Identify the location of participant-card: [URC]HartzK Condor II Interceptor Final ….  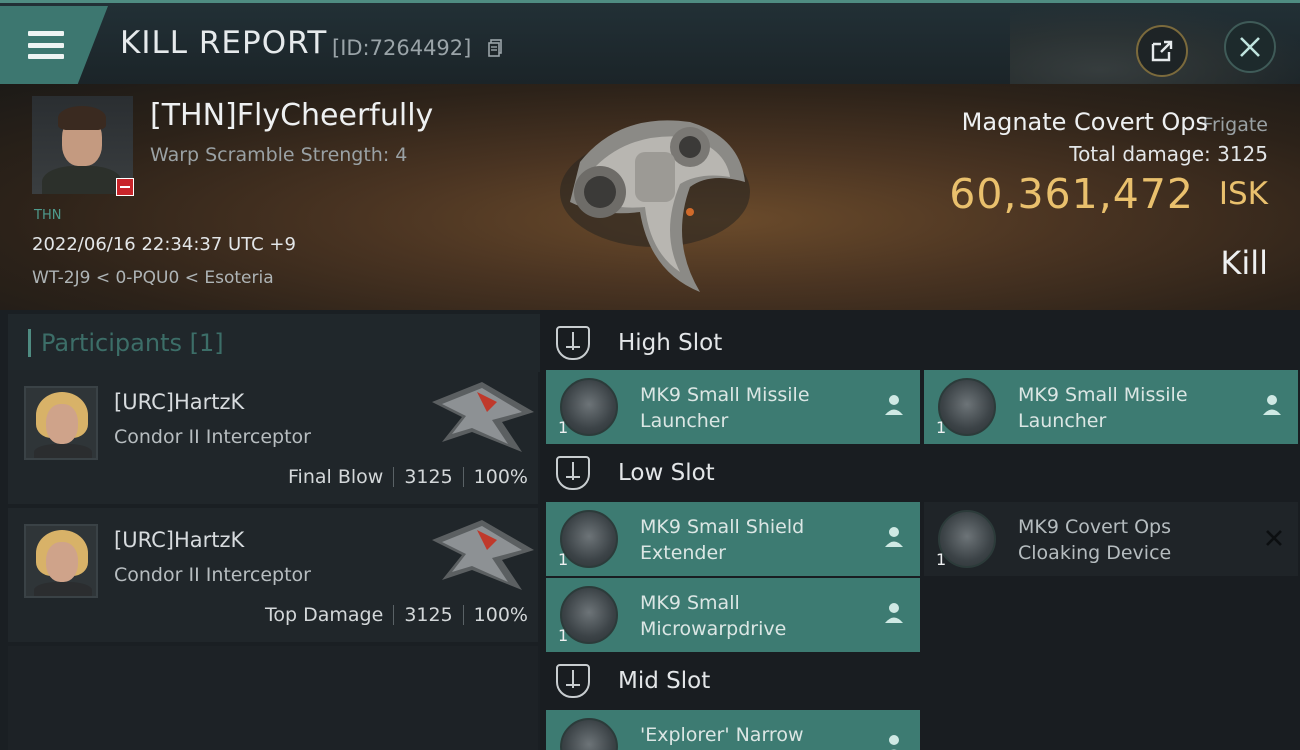
(273, 437).